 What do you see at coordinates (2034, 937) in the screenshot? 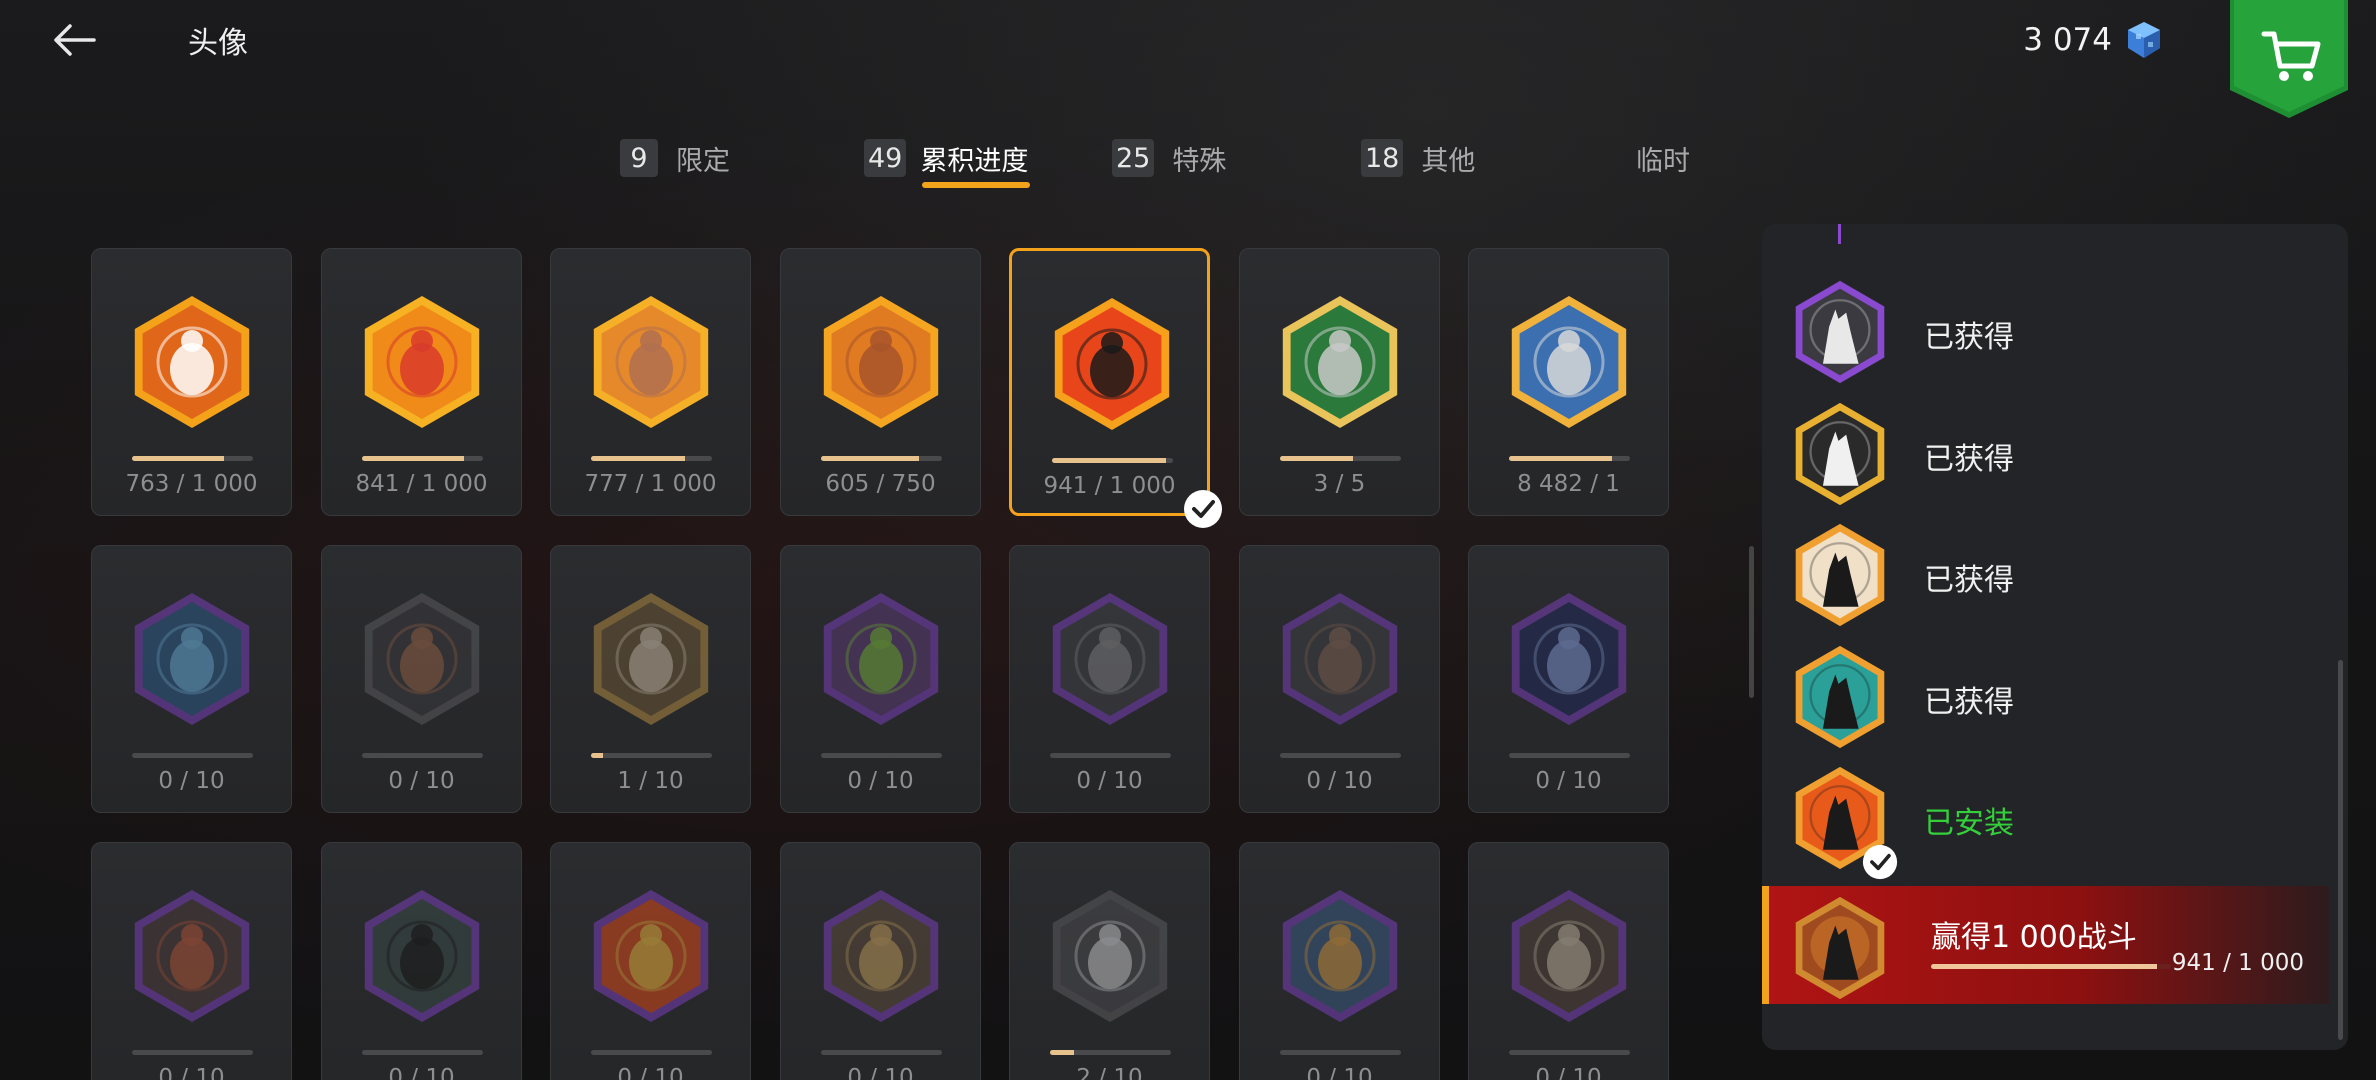
I see `goal-label: 赢得1 000战斗` at bounding box center [2034, 937].